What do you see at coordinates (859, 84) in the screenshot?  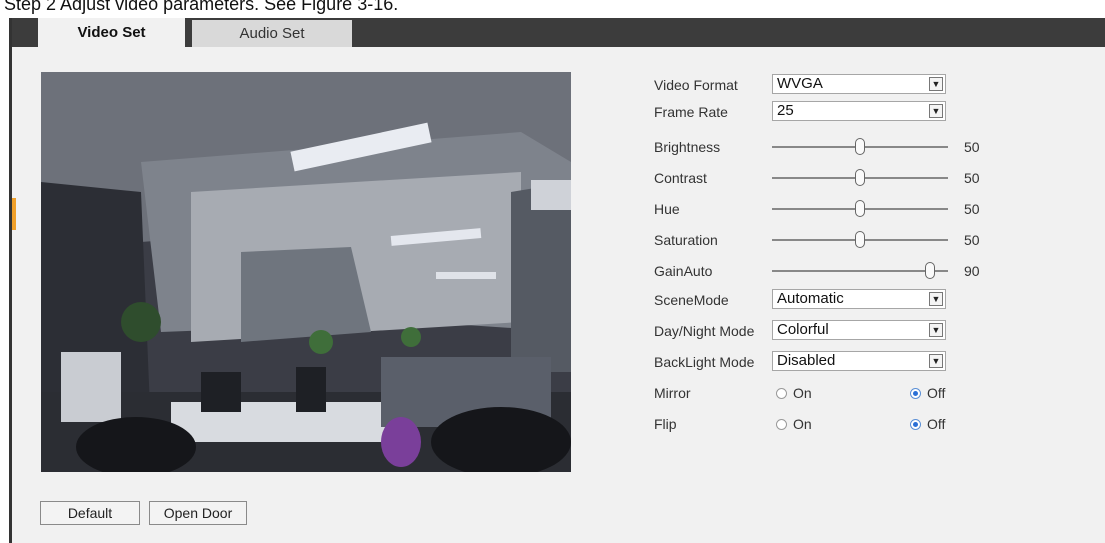 I see `video-format-select: WVGA ▼` at bounding box center [859, 84].